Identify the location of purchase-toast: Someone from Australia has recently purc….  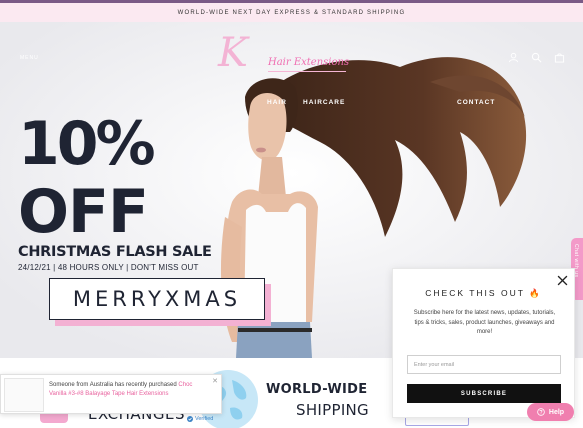
(111, 394).